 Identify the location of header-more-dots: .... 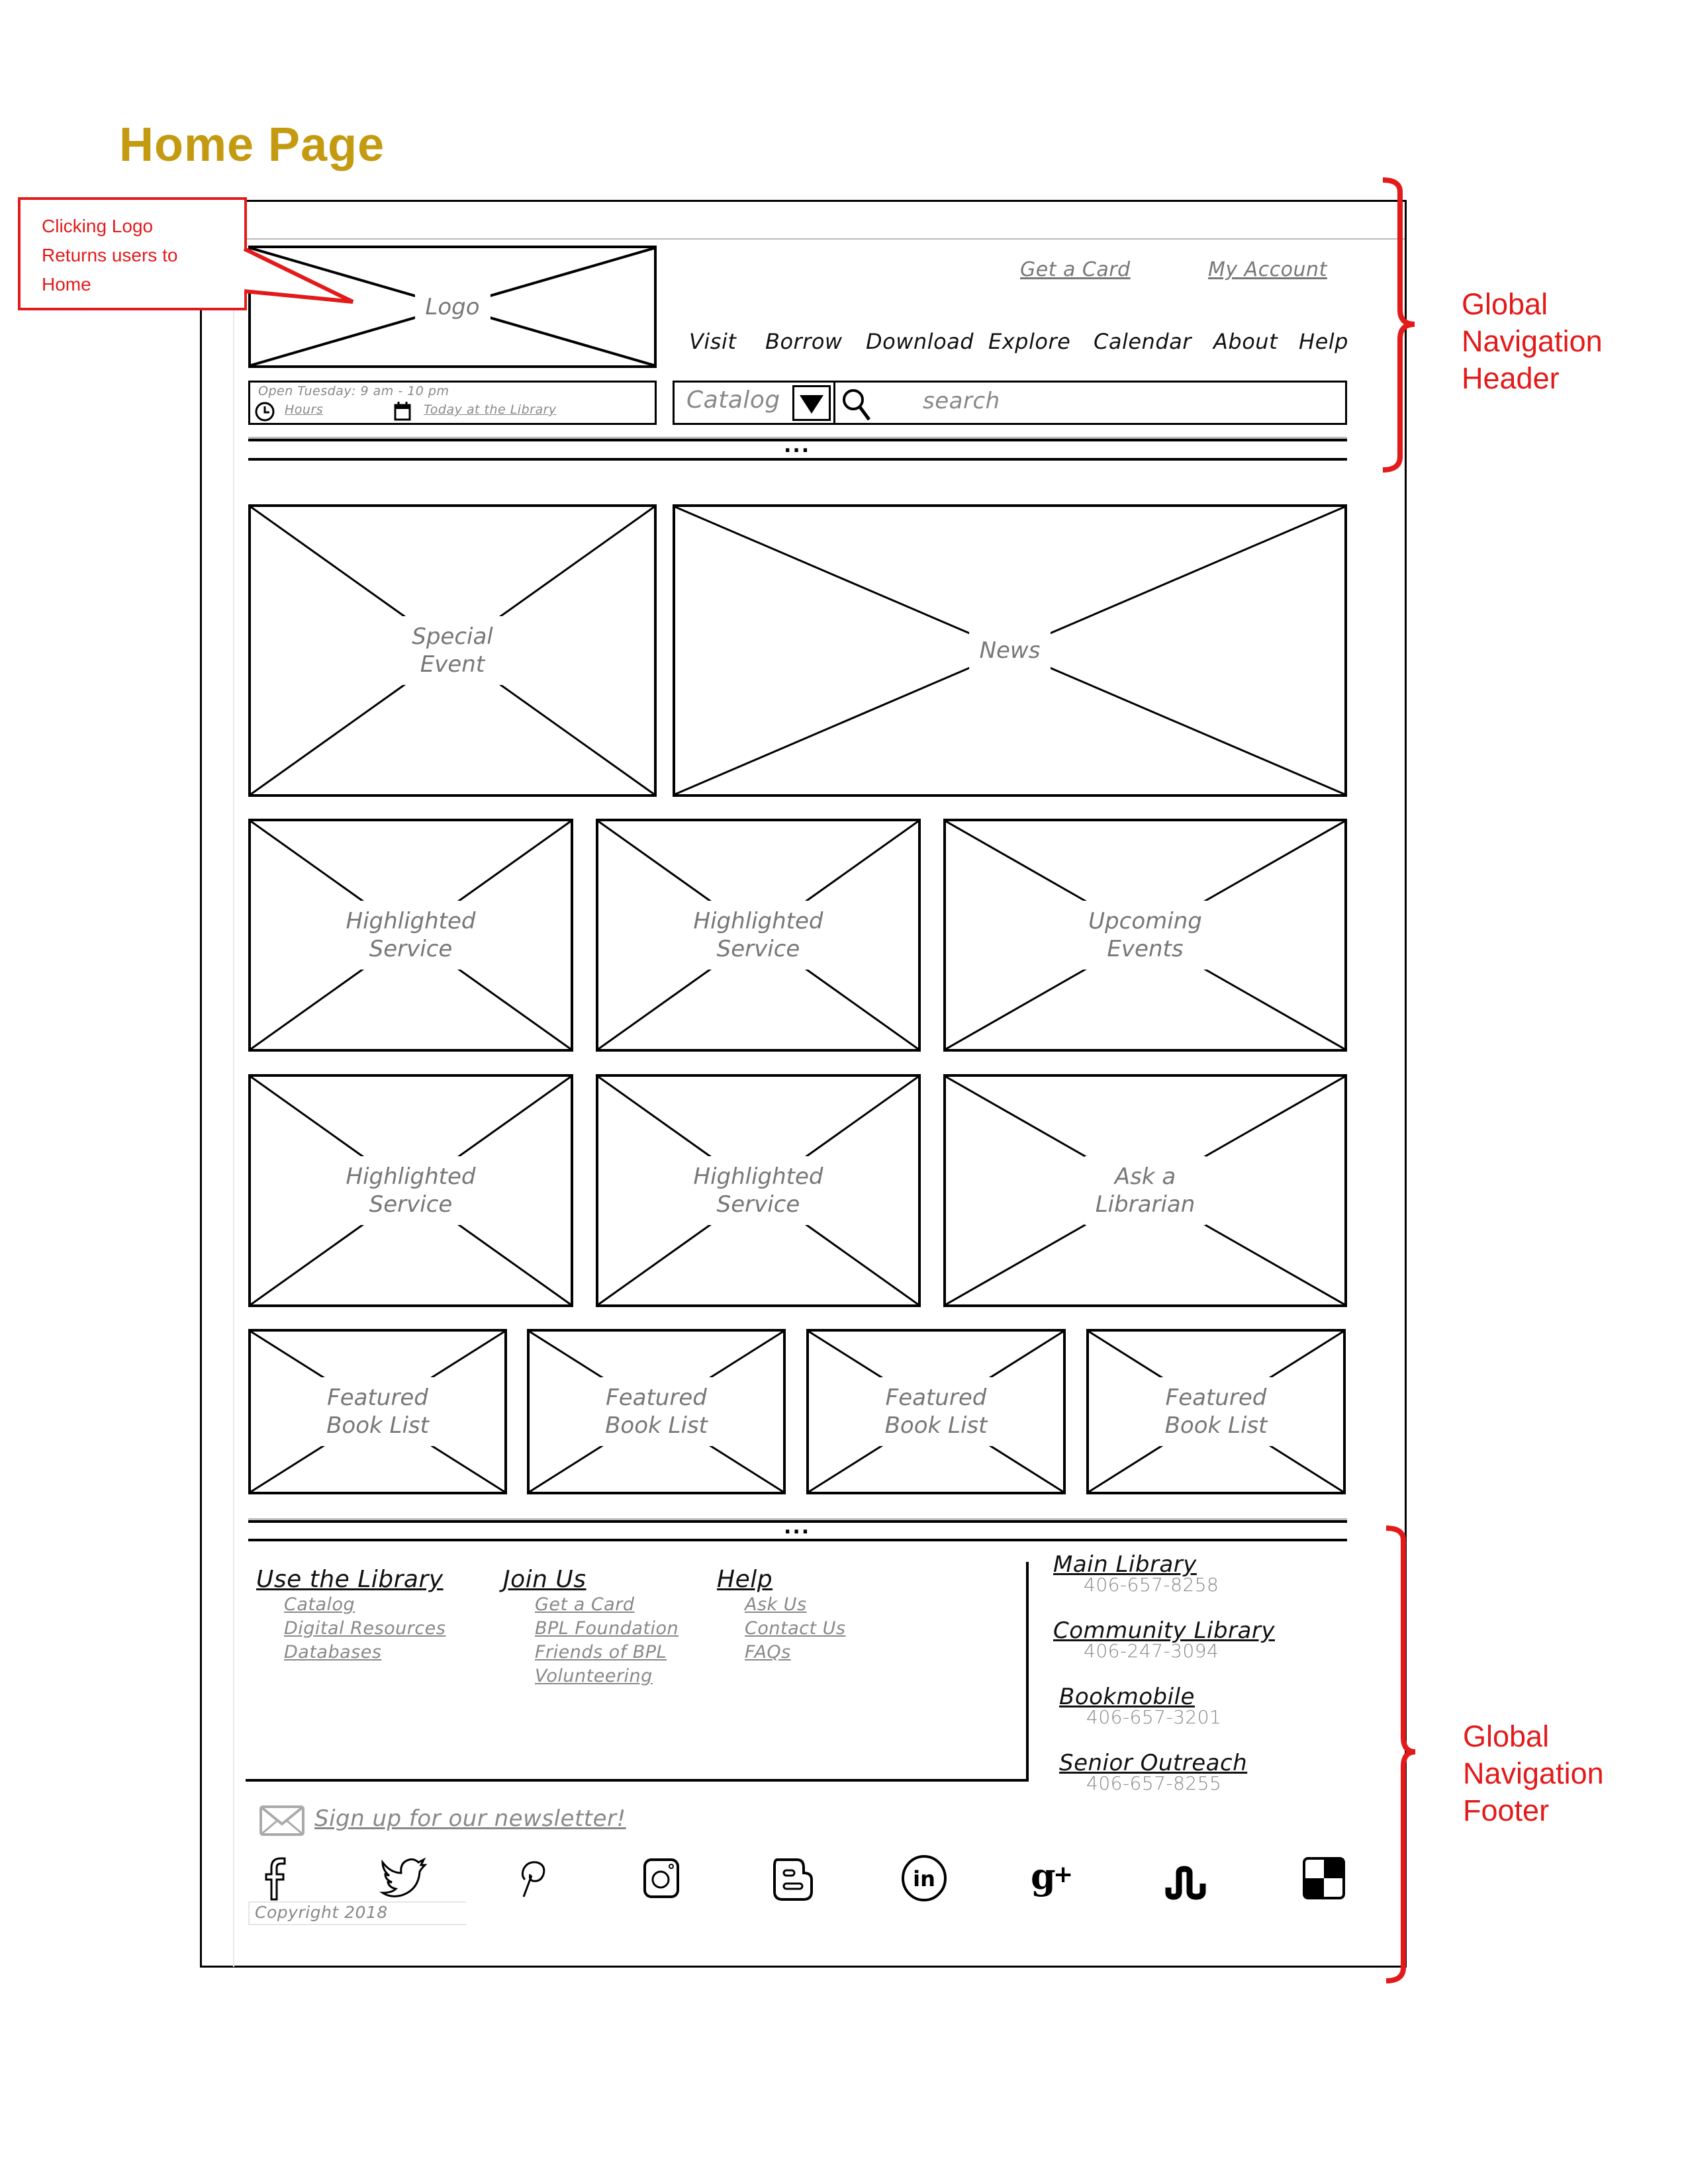
(797, 446).